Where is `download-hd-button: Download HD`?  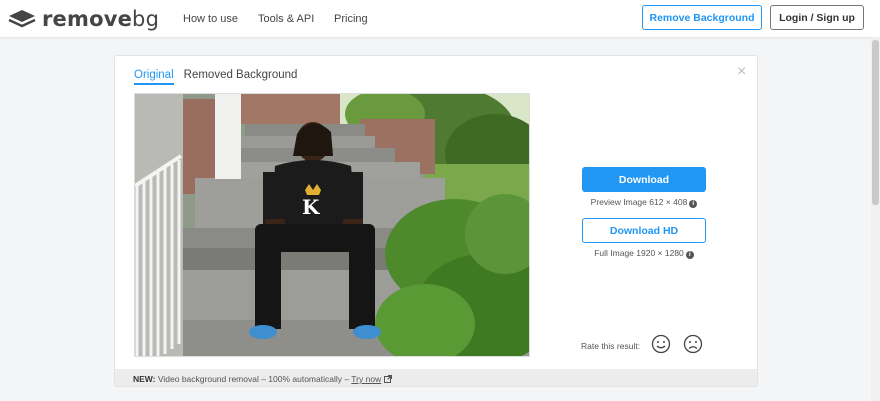 download-hd-button: Download HD is located at coordinates (644, 230).